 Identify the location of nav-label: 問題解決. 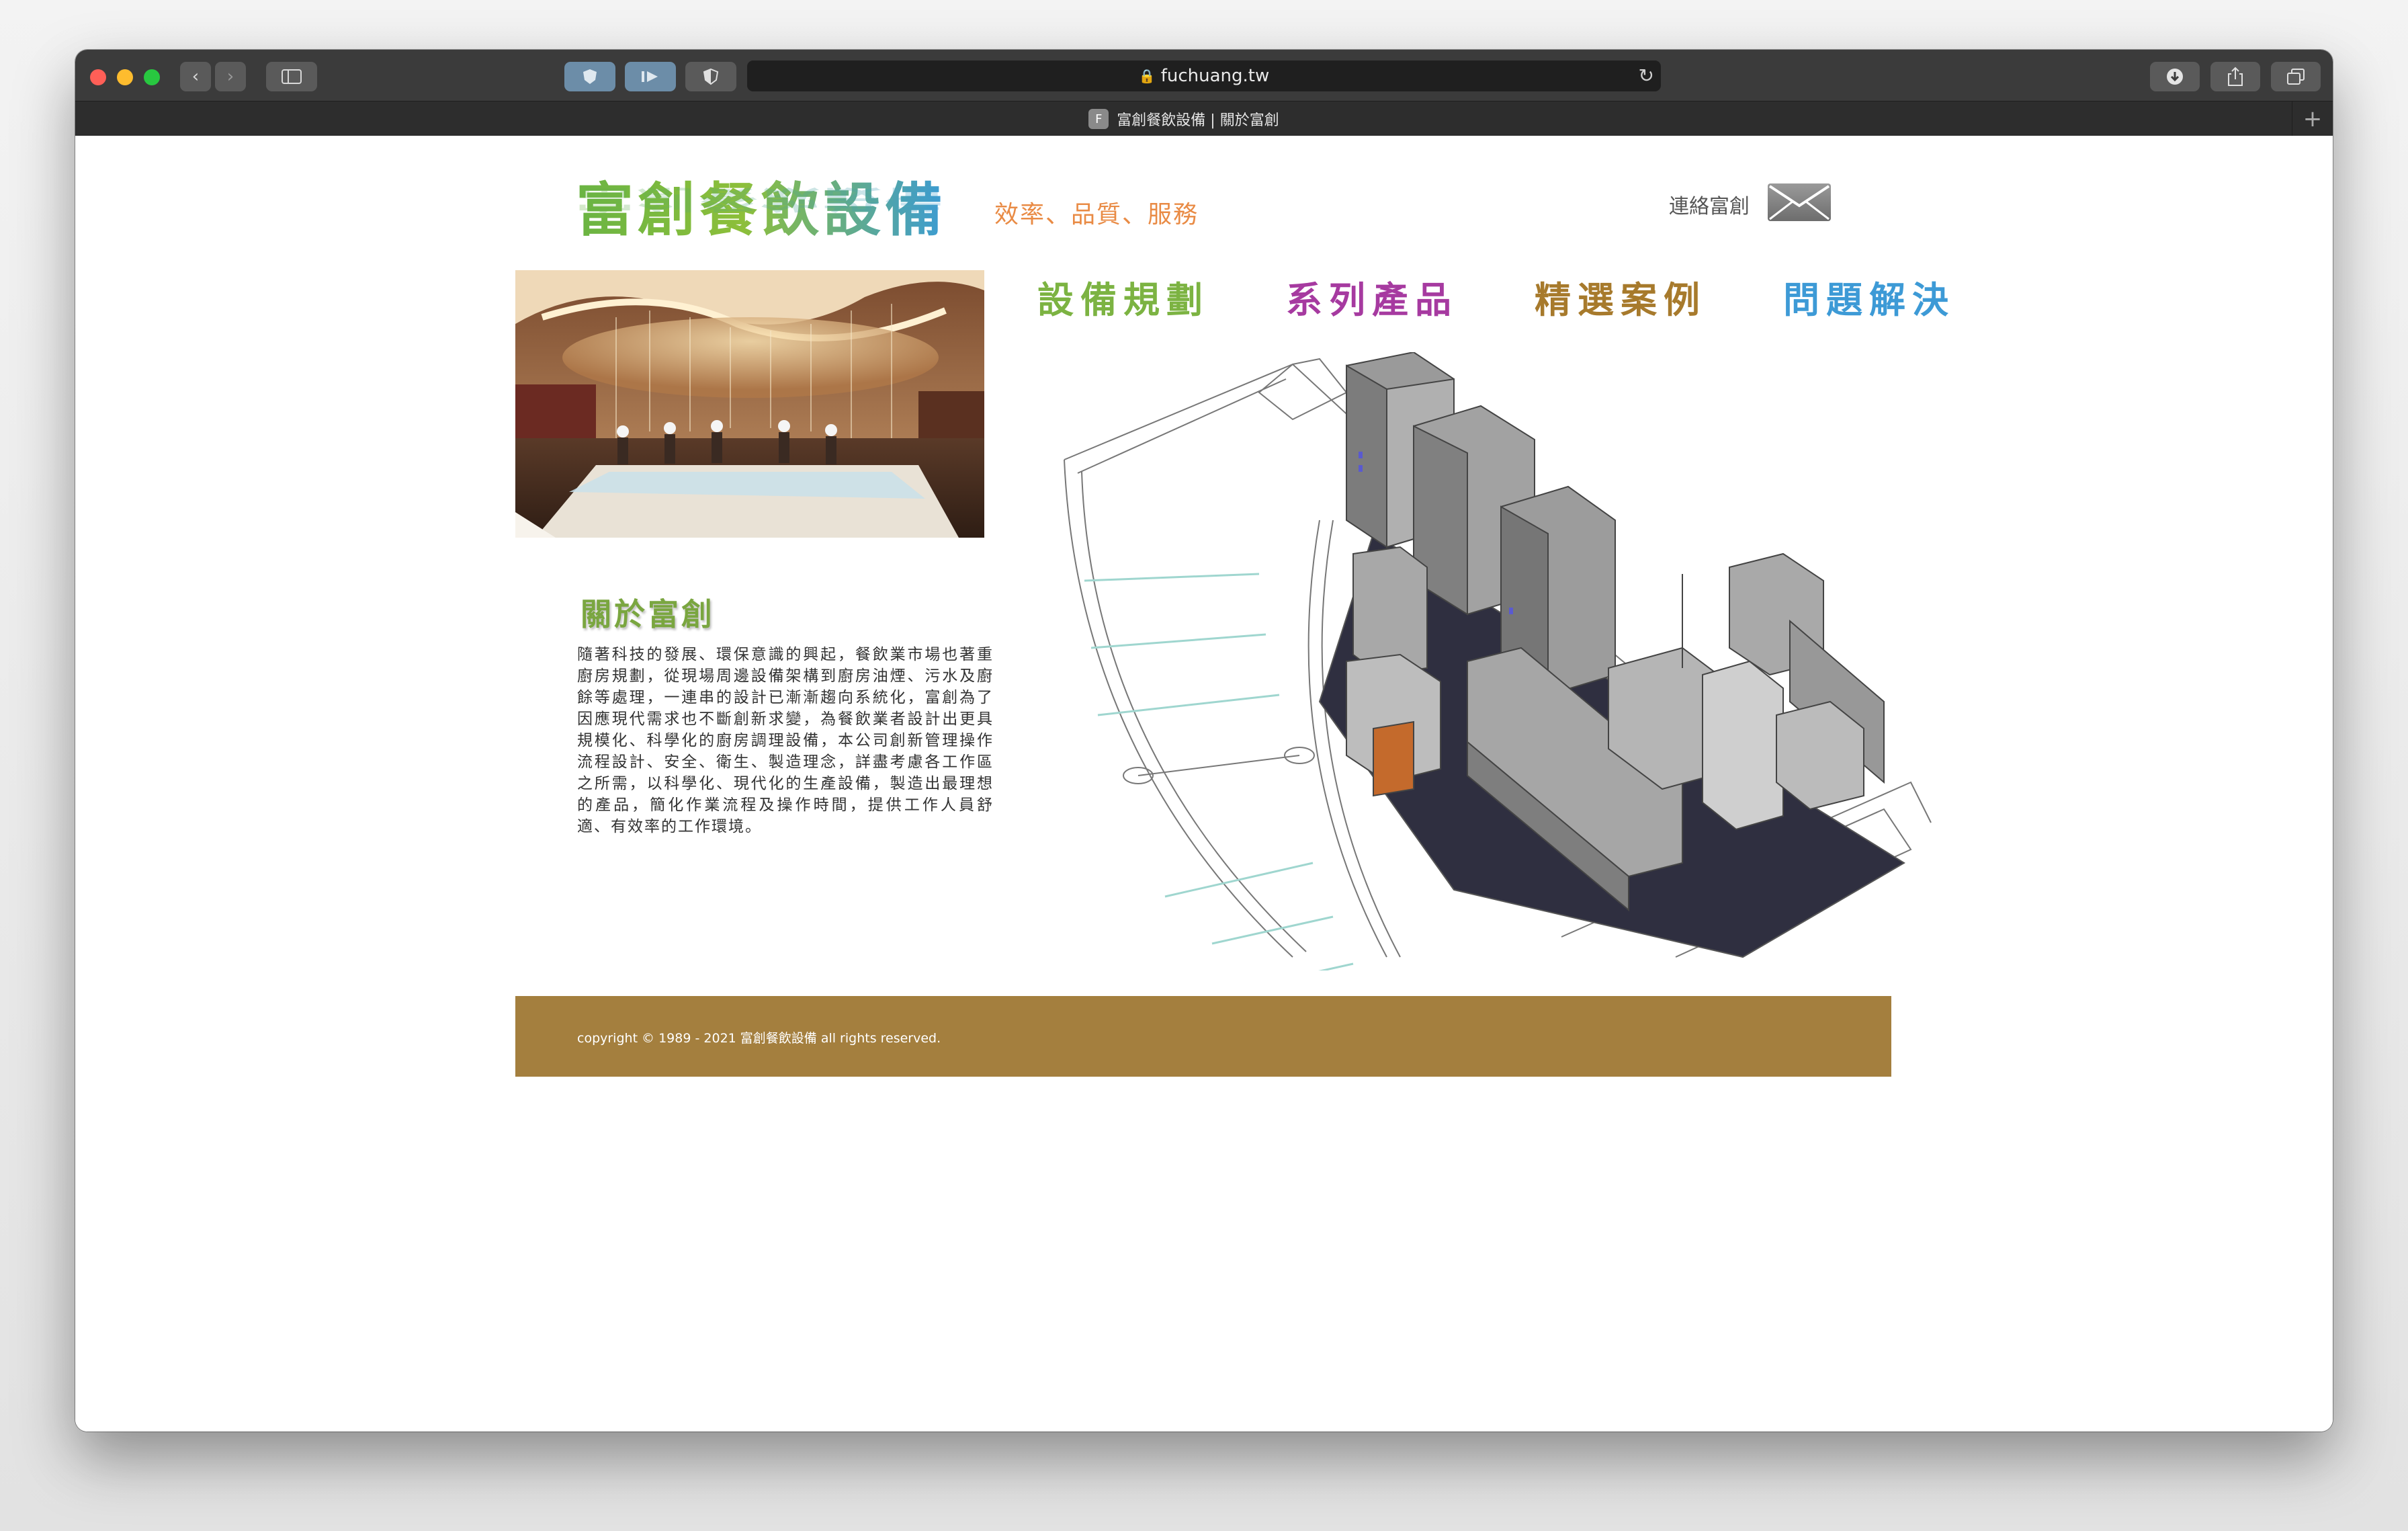
(1869, 300).